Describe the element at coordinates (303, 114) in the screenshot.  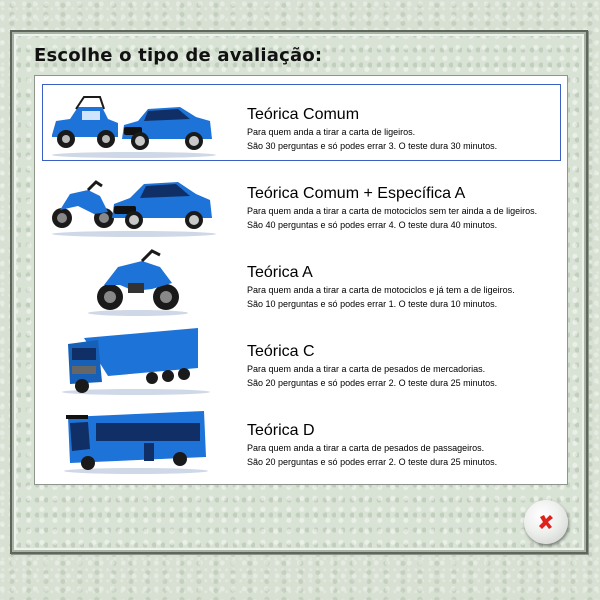
I see `option-title: Teórica Comum` at that location.